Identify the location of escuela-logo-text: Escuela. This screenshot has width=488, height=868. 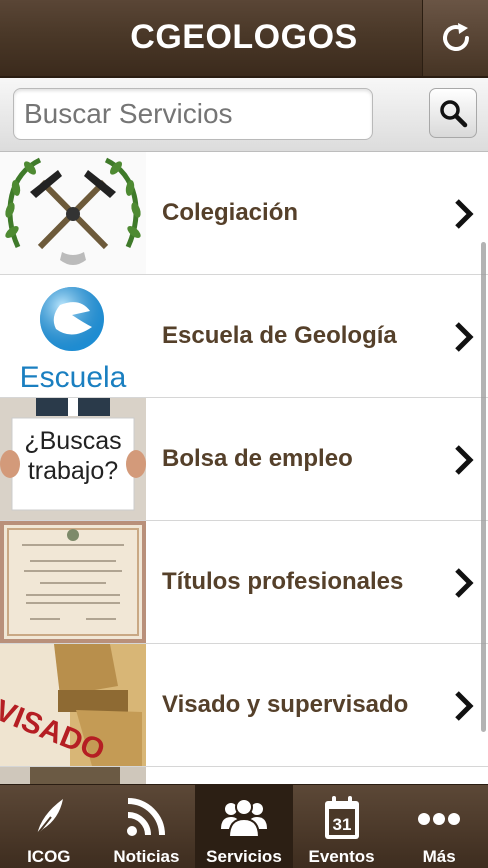
(73, 377).